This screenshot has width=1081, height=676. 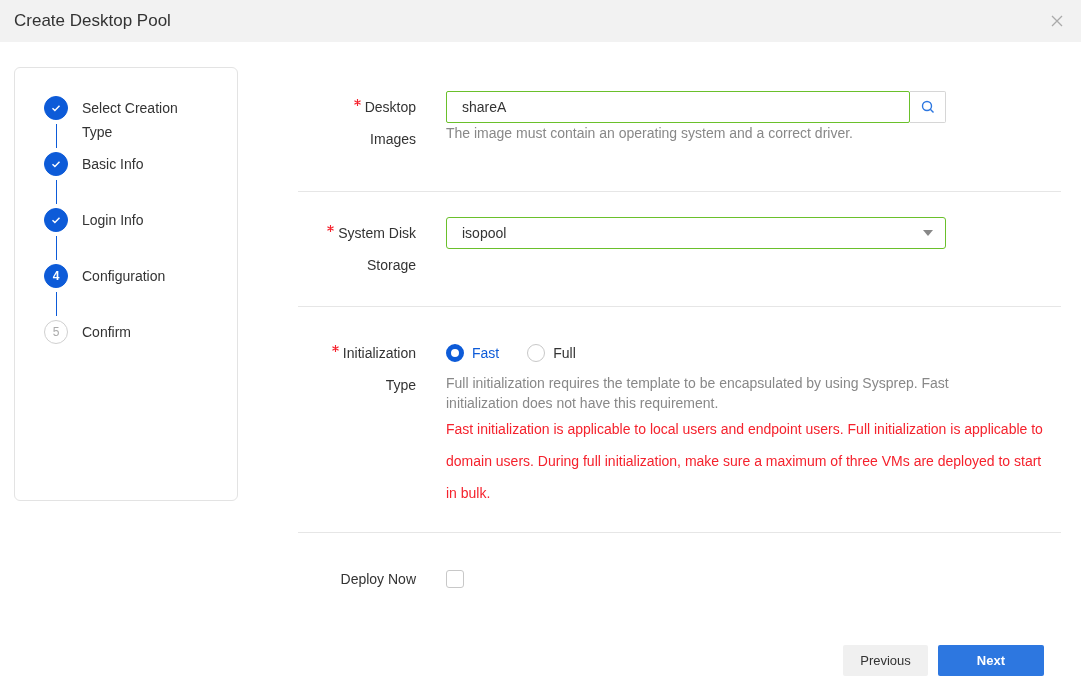 What do you see at coordinates (698, 393) in the screenshot?
I see `hint-text: Full initialization requires the template to be encapsulated by using Sysprep. Fast initialization does not have this requirement.` at bounding box center [698, 393].